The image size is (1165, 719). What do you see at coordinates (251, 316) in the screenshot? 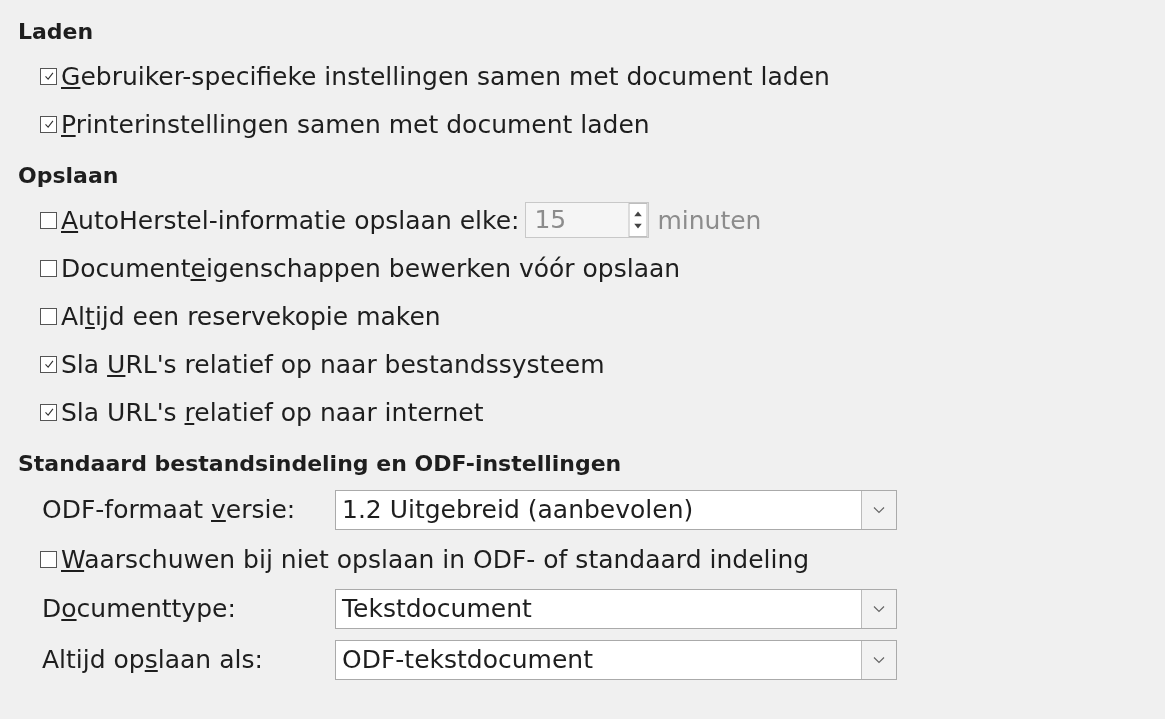
I see `checkbox-label: Altijd een reservekopie maken` at bounding box center [251, 316].